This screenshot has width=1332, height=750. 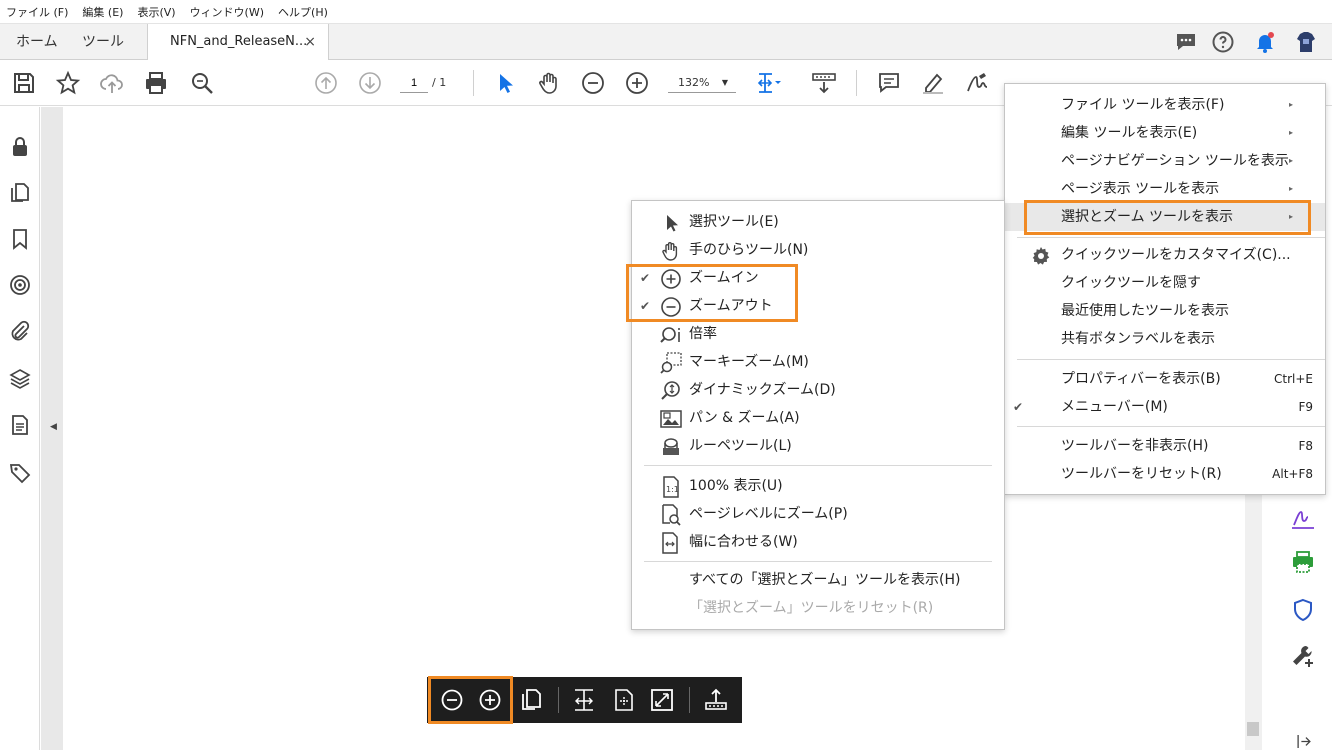 What do you see at coordinates (20, 378) in the screenshot?
I see `layers-icon` at bounding box center [20, 378].